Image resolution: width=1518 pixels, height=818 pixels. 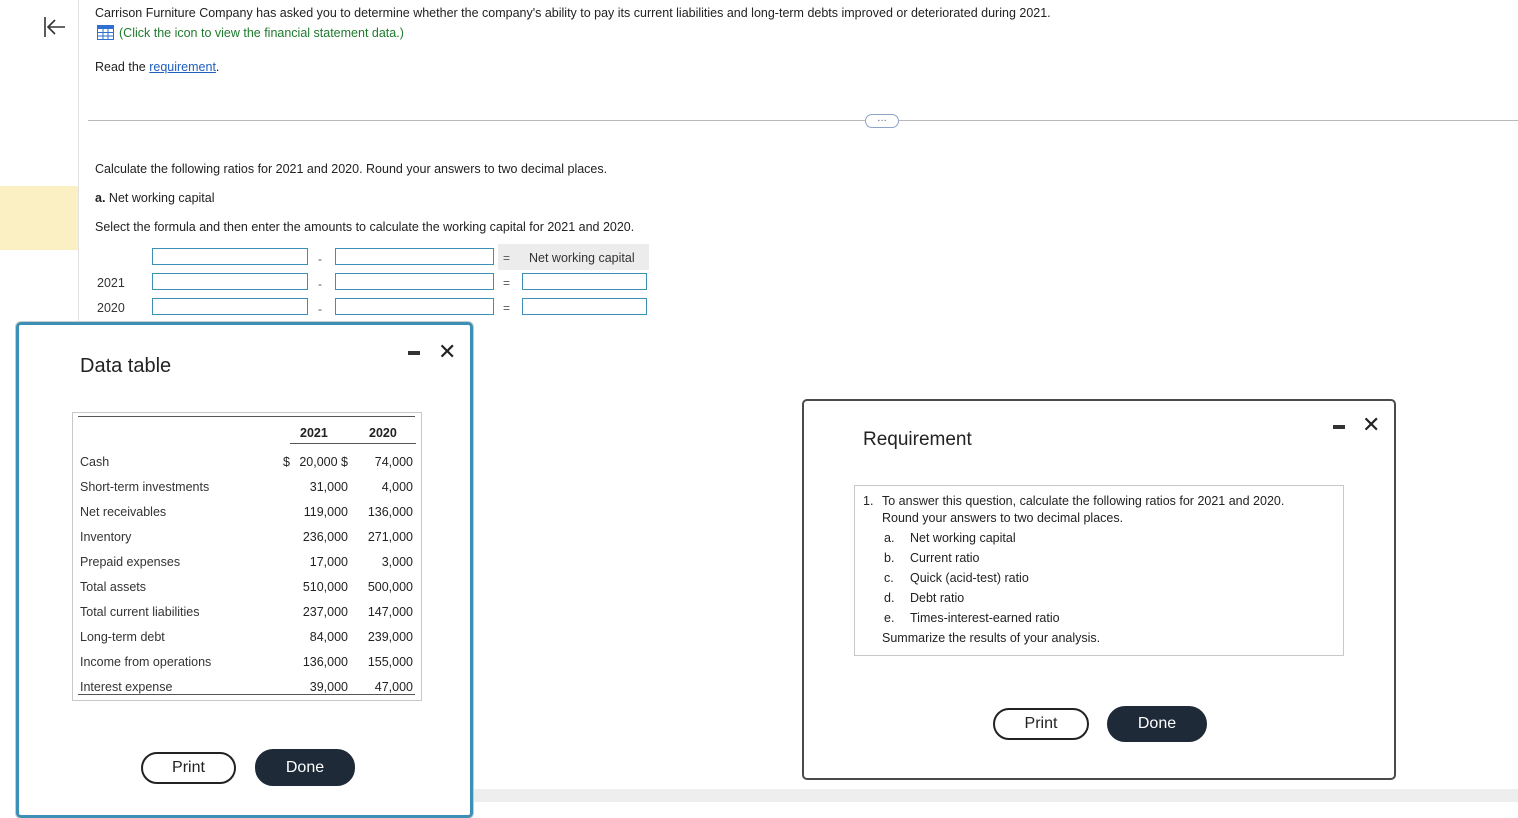 I want to click on column-header-2020: 2020, so click(x=383, y=433).